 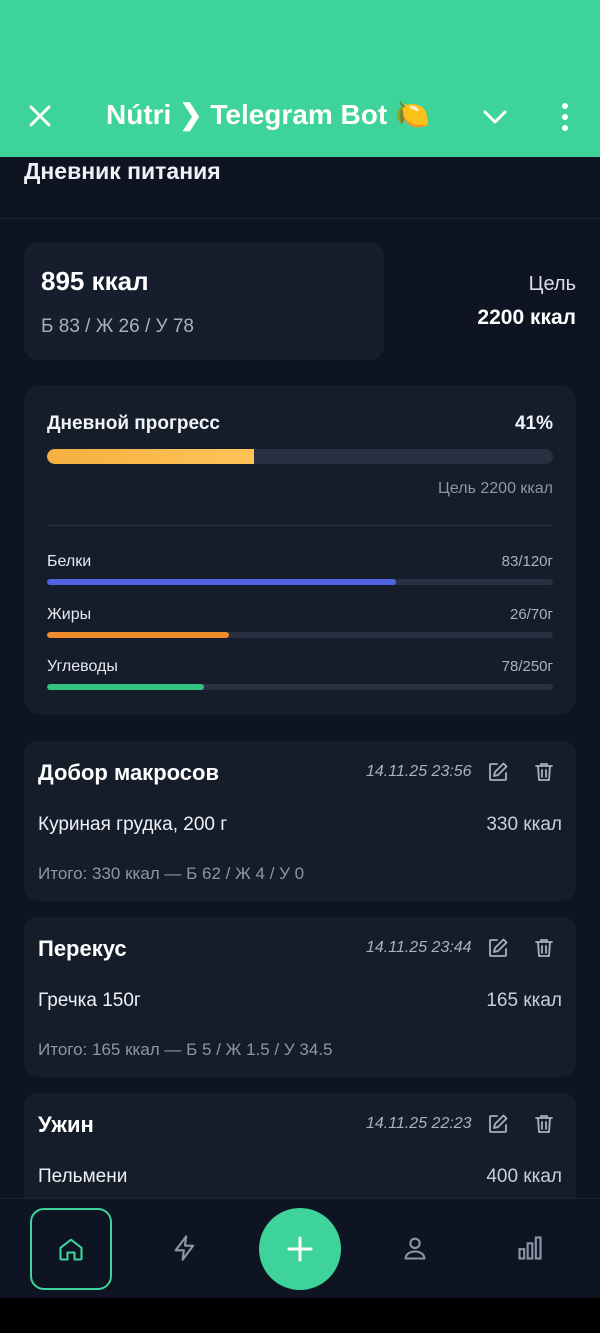 What do you see at coordinates (565, 117) in the screenshot?
I see `more-vertical-icon` at bounding box center [565, 117].